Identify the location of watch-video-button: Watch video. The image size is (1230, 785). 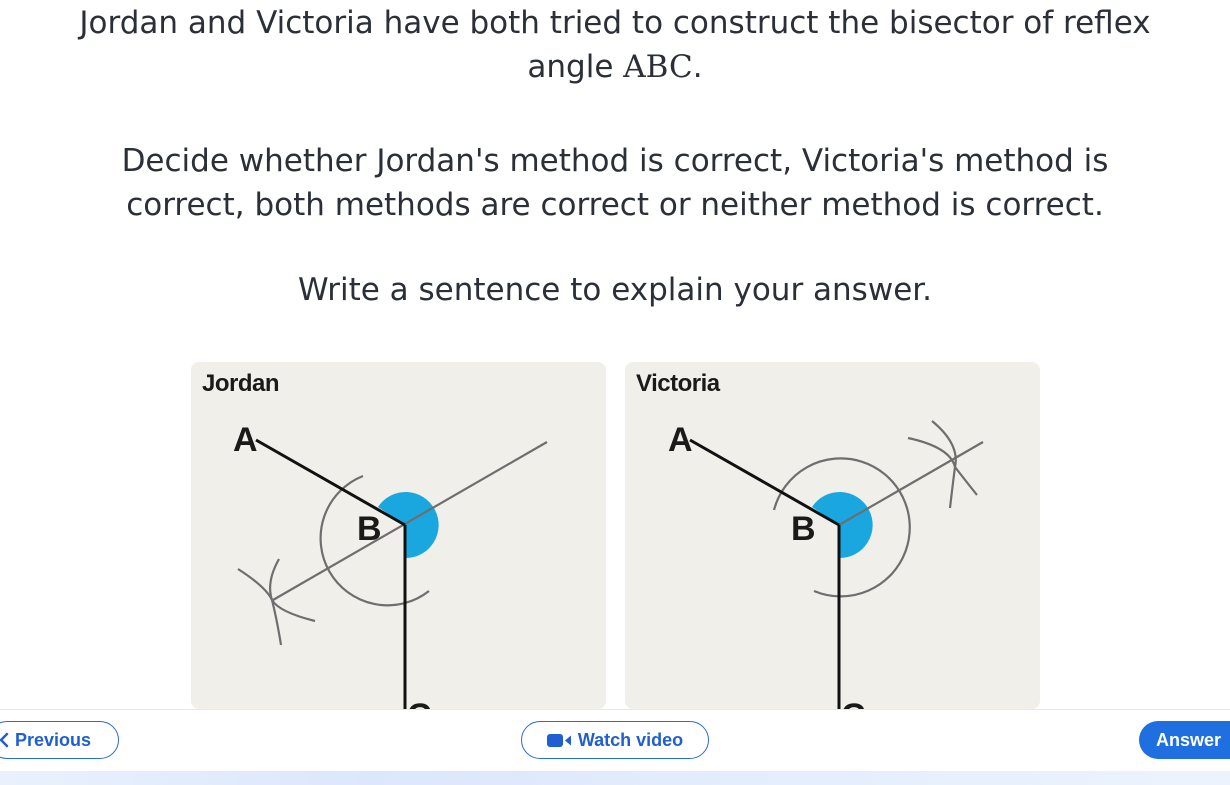
(615, 740).